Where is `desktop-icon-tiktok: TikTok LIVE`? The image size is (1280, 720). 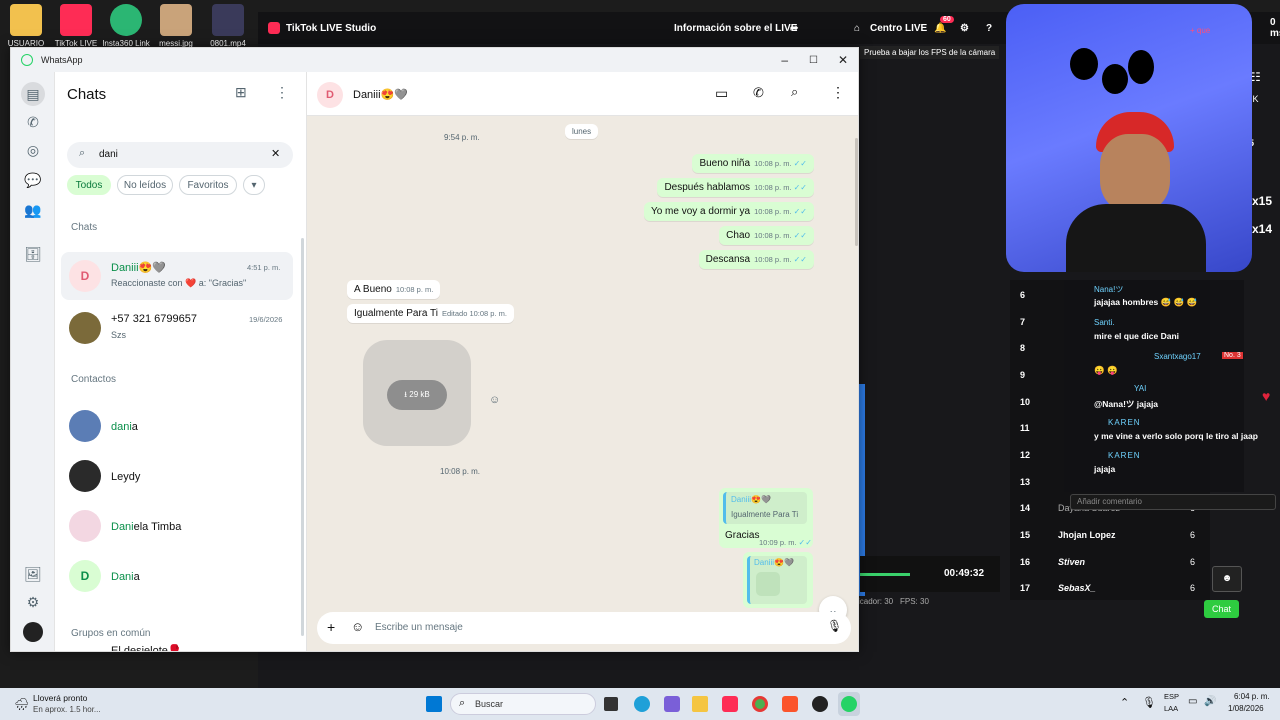 desktop-icon-tiktok: TikTok LIVE is located at coordinates (76, 26).